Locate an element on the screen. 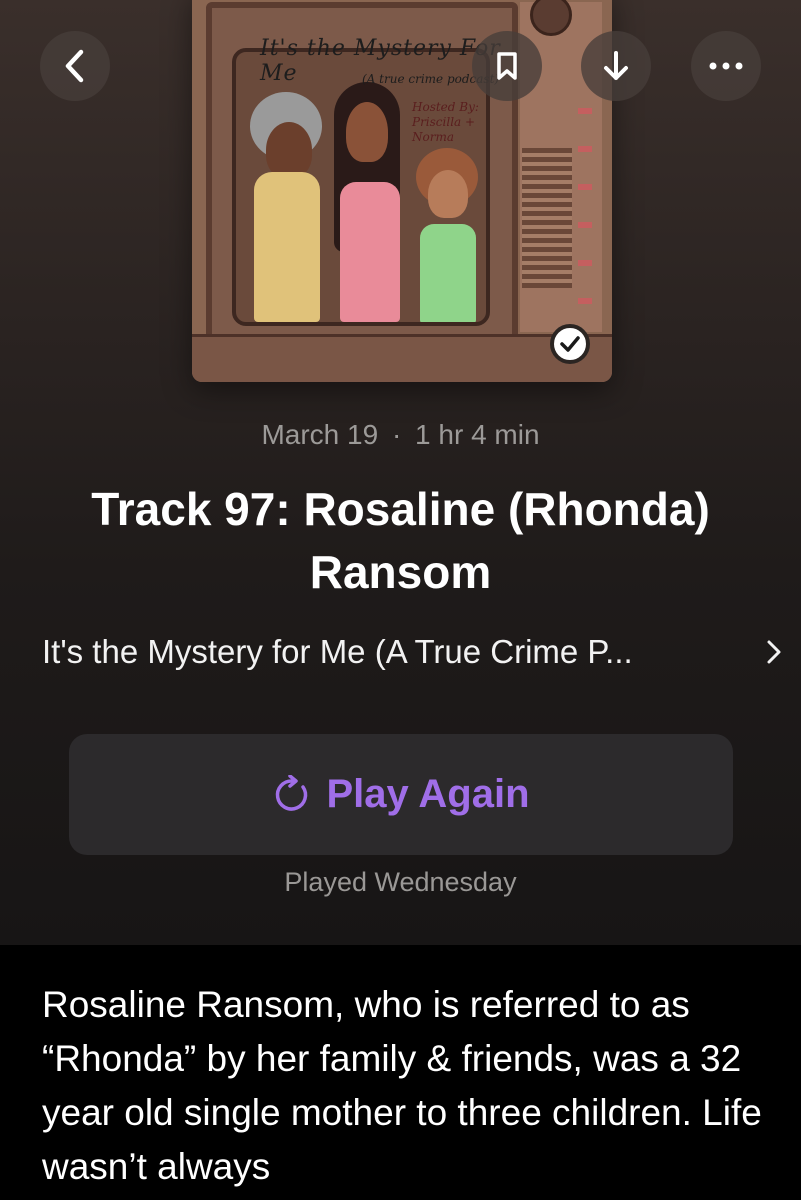  back-button is located at coordinates (75, 66).